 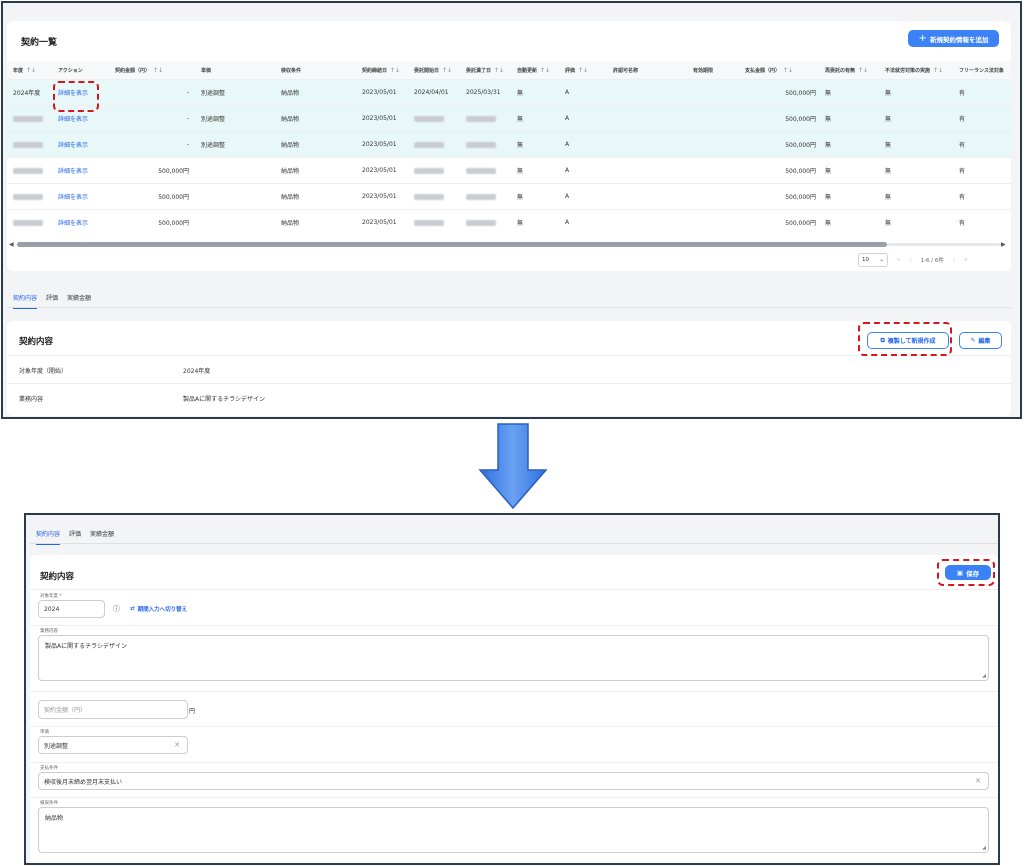 I want to click on payment-label: 支払条件, so click(x=49, y=768).